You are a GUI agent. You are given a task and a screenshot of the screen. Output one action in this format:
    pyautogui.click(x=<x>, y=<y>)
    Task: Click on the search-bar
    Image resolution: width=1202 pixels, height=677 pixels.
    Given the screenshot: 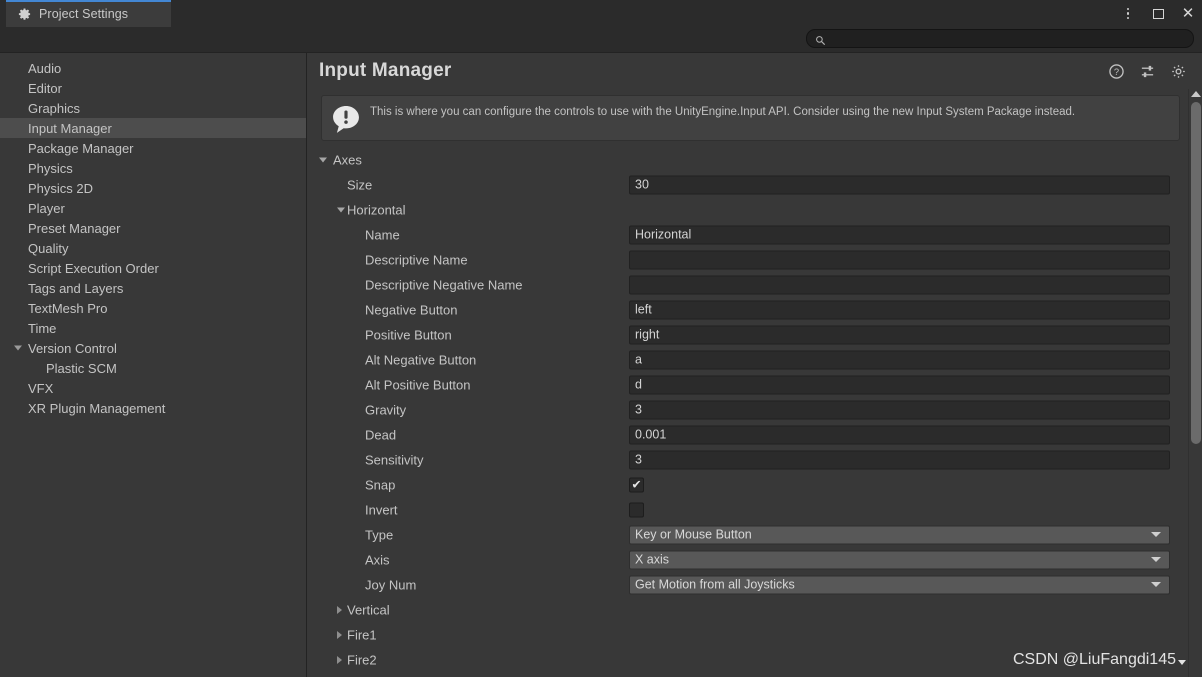 What is the action you would take?
    pyautogui.click(x=1000, y=38)
    